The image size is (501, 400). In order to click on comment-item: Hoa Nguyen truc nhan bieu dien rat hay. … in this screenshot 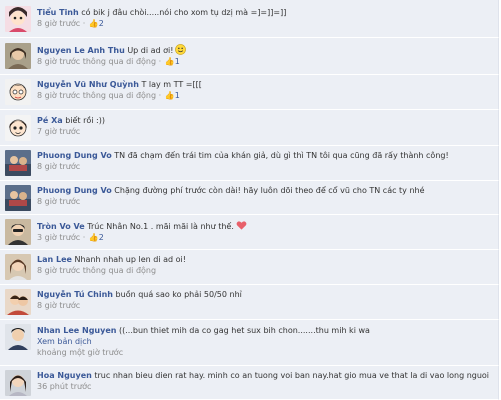, I will do `click(249, 383)`.